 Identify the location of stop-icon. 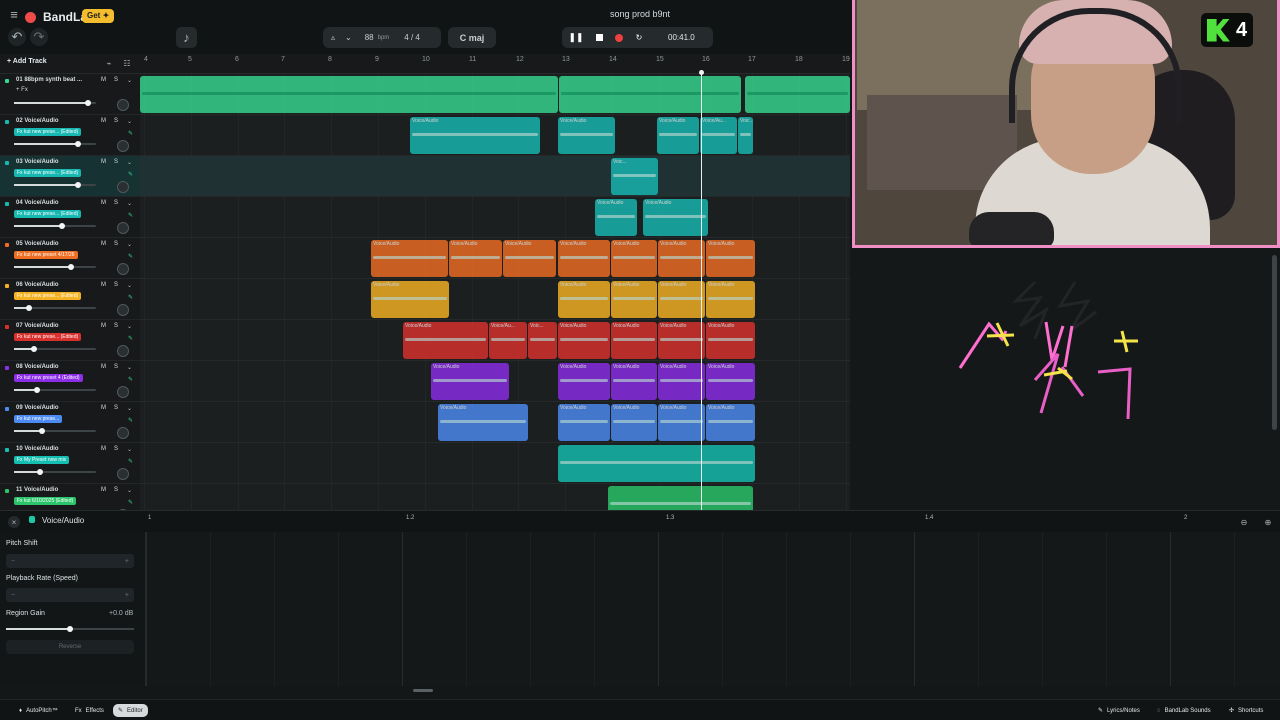
(599, 37).